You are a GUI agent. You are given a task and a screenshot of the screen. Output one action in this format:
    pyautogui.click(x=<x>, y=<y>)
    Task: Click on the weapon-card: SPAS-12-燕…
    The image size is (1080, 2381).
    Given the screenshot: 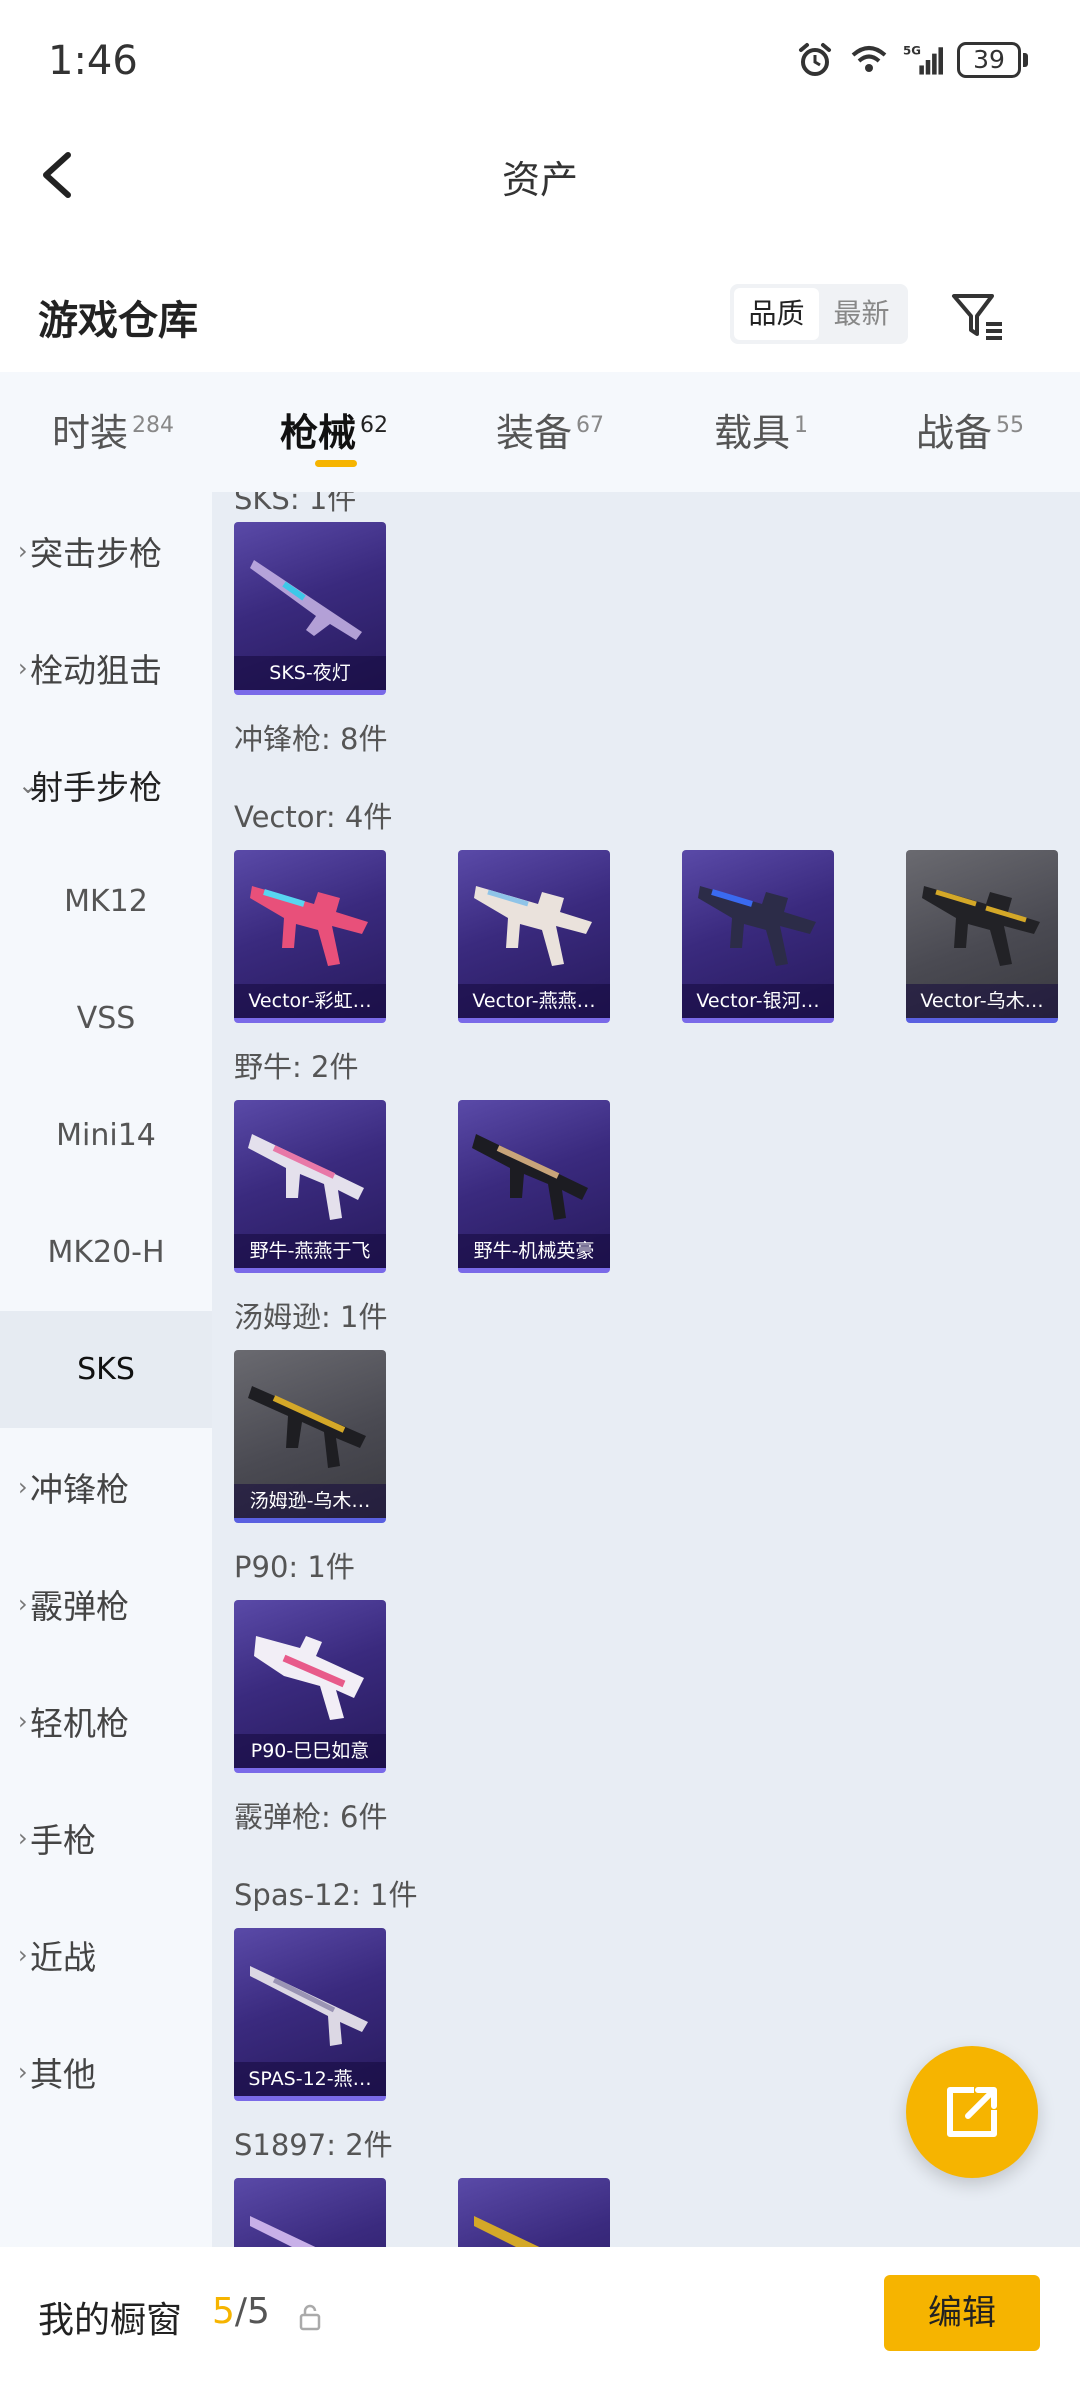 What is the action you would take?
    pyautogui.click(x=310, y=2014)
    